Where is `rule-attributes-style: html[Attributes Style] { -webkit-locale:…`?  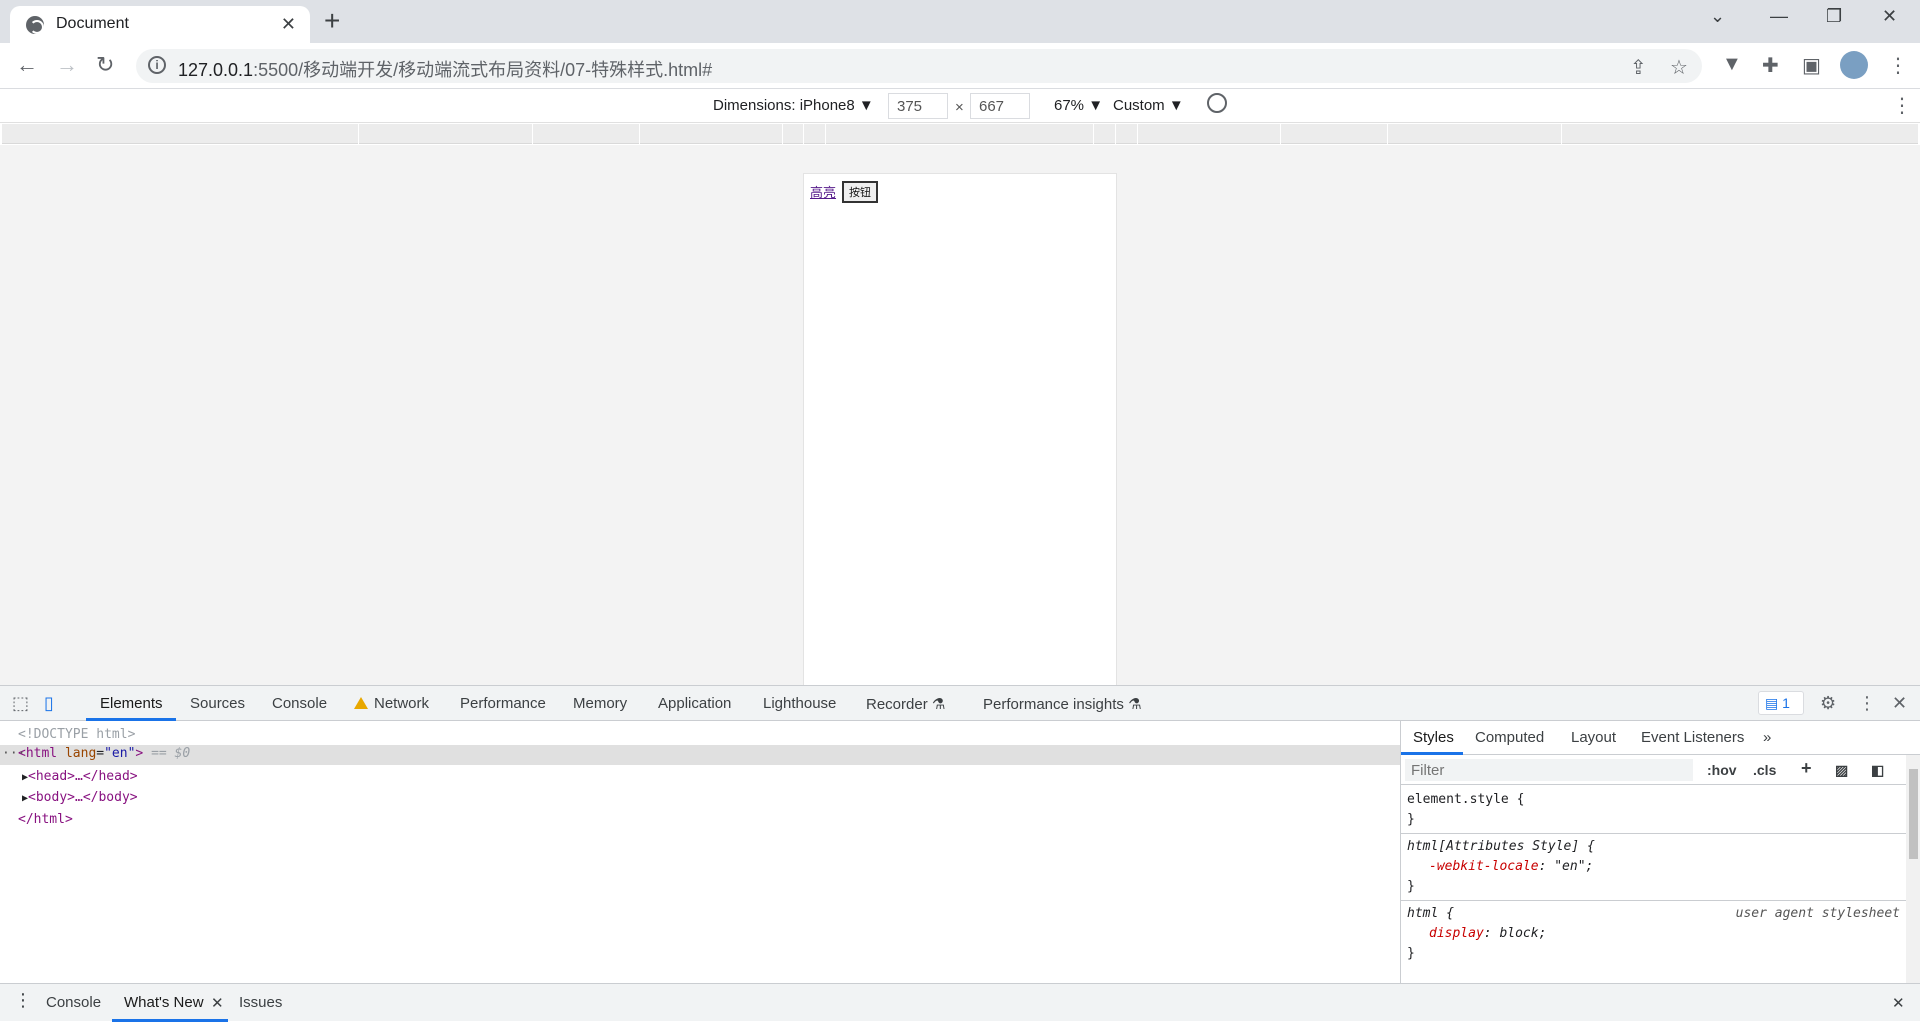
rule-attributes-style: html[Attributes Style] { -webkit-locale:… is located at coordinates (1653, 867).